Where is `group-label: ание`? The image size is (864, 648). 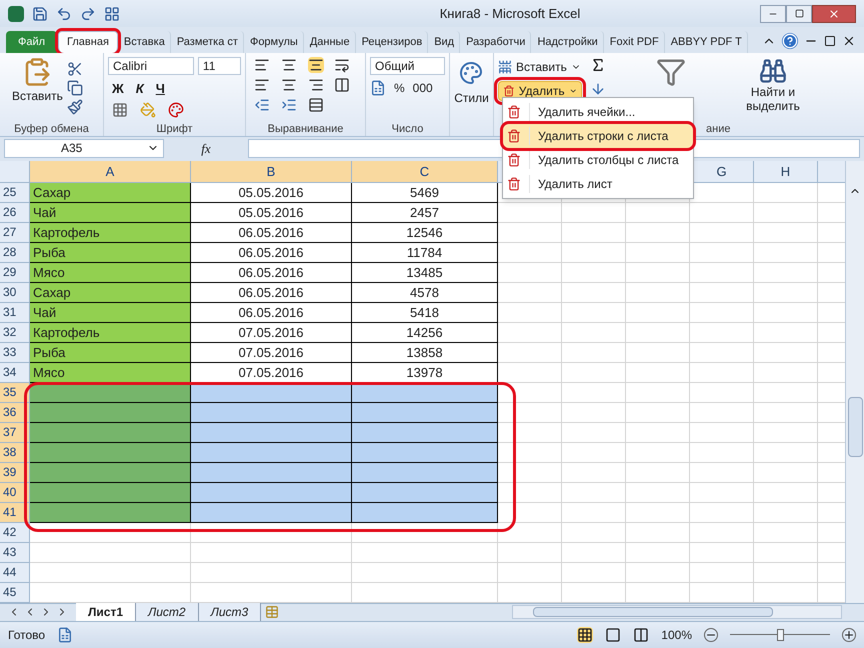
group-label: ание is located at coordinates (718, 129).